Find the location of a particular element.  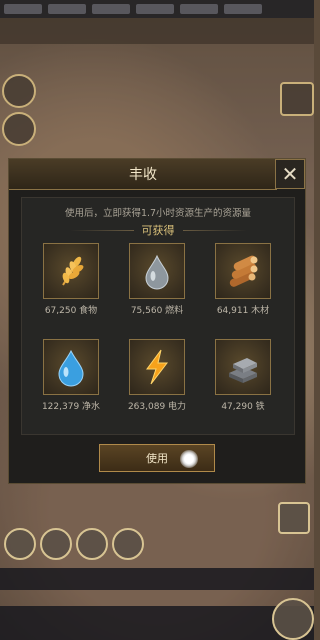

resource-label-wood: 64,911 木材 is located at coordinates (243, 311).